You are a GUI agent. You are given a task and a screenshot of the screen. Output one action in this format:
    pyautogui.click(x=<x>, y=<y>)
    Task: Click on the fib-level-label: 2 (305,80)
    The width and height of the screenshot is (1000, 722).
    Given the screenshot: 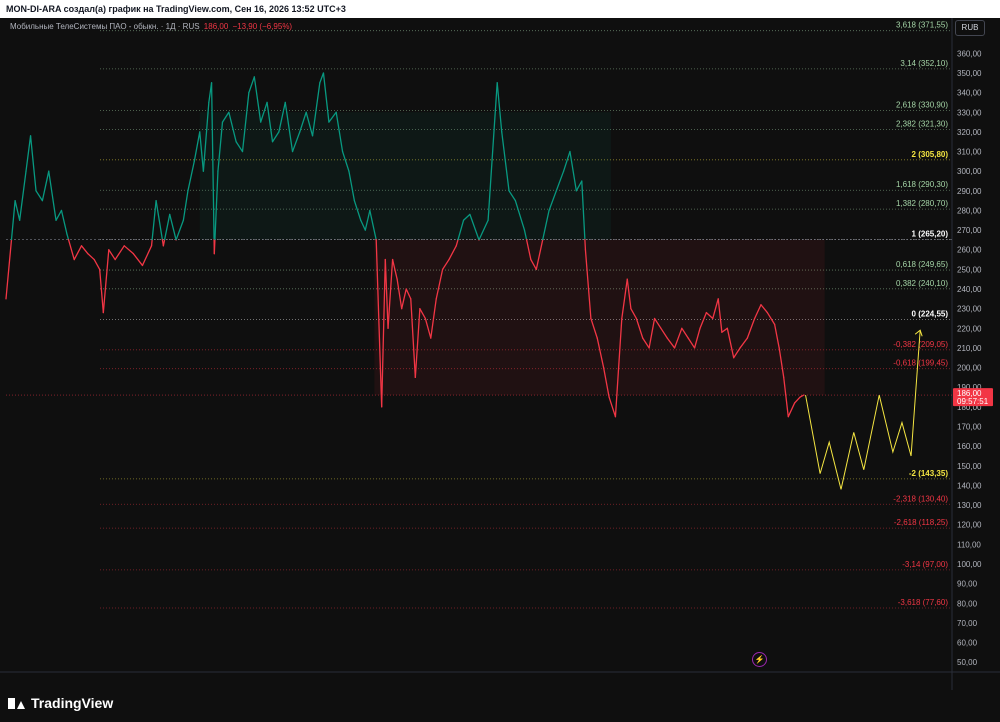 What is the action you would take?
    pyautogui.click(x=930, y=154)
    